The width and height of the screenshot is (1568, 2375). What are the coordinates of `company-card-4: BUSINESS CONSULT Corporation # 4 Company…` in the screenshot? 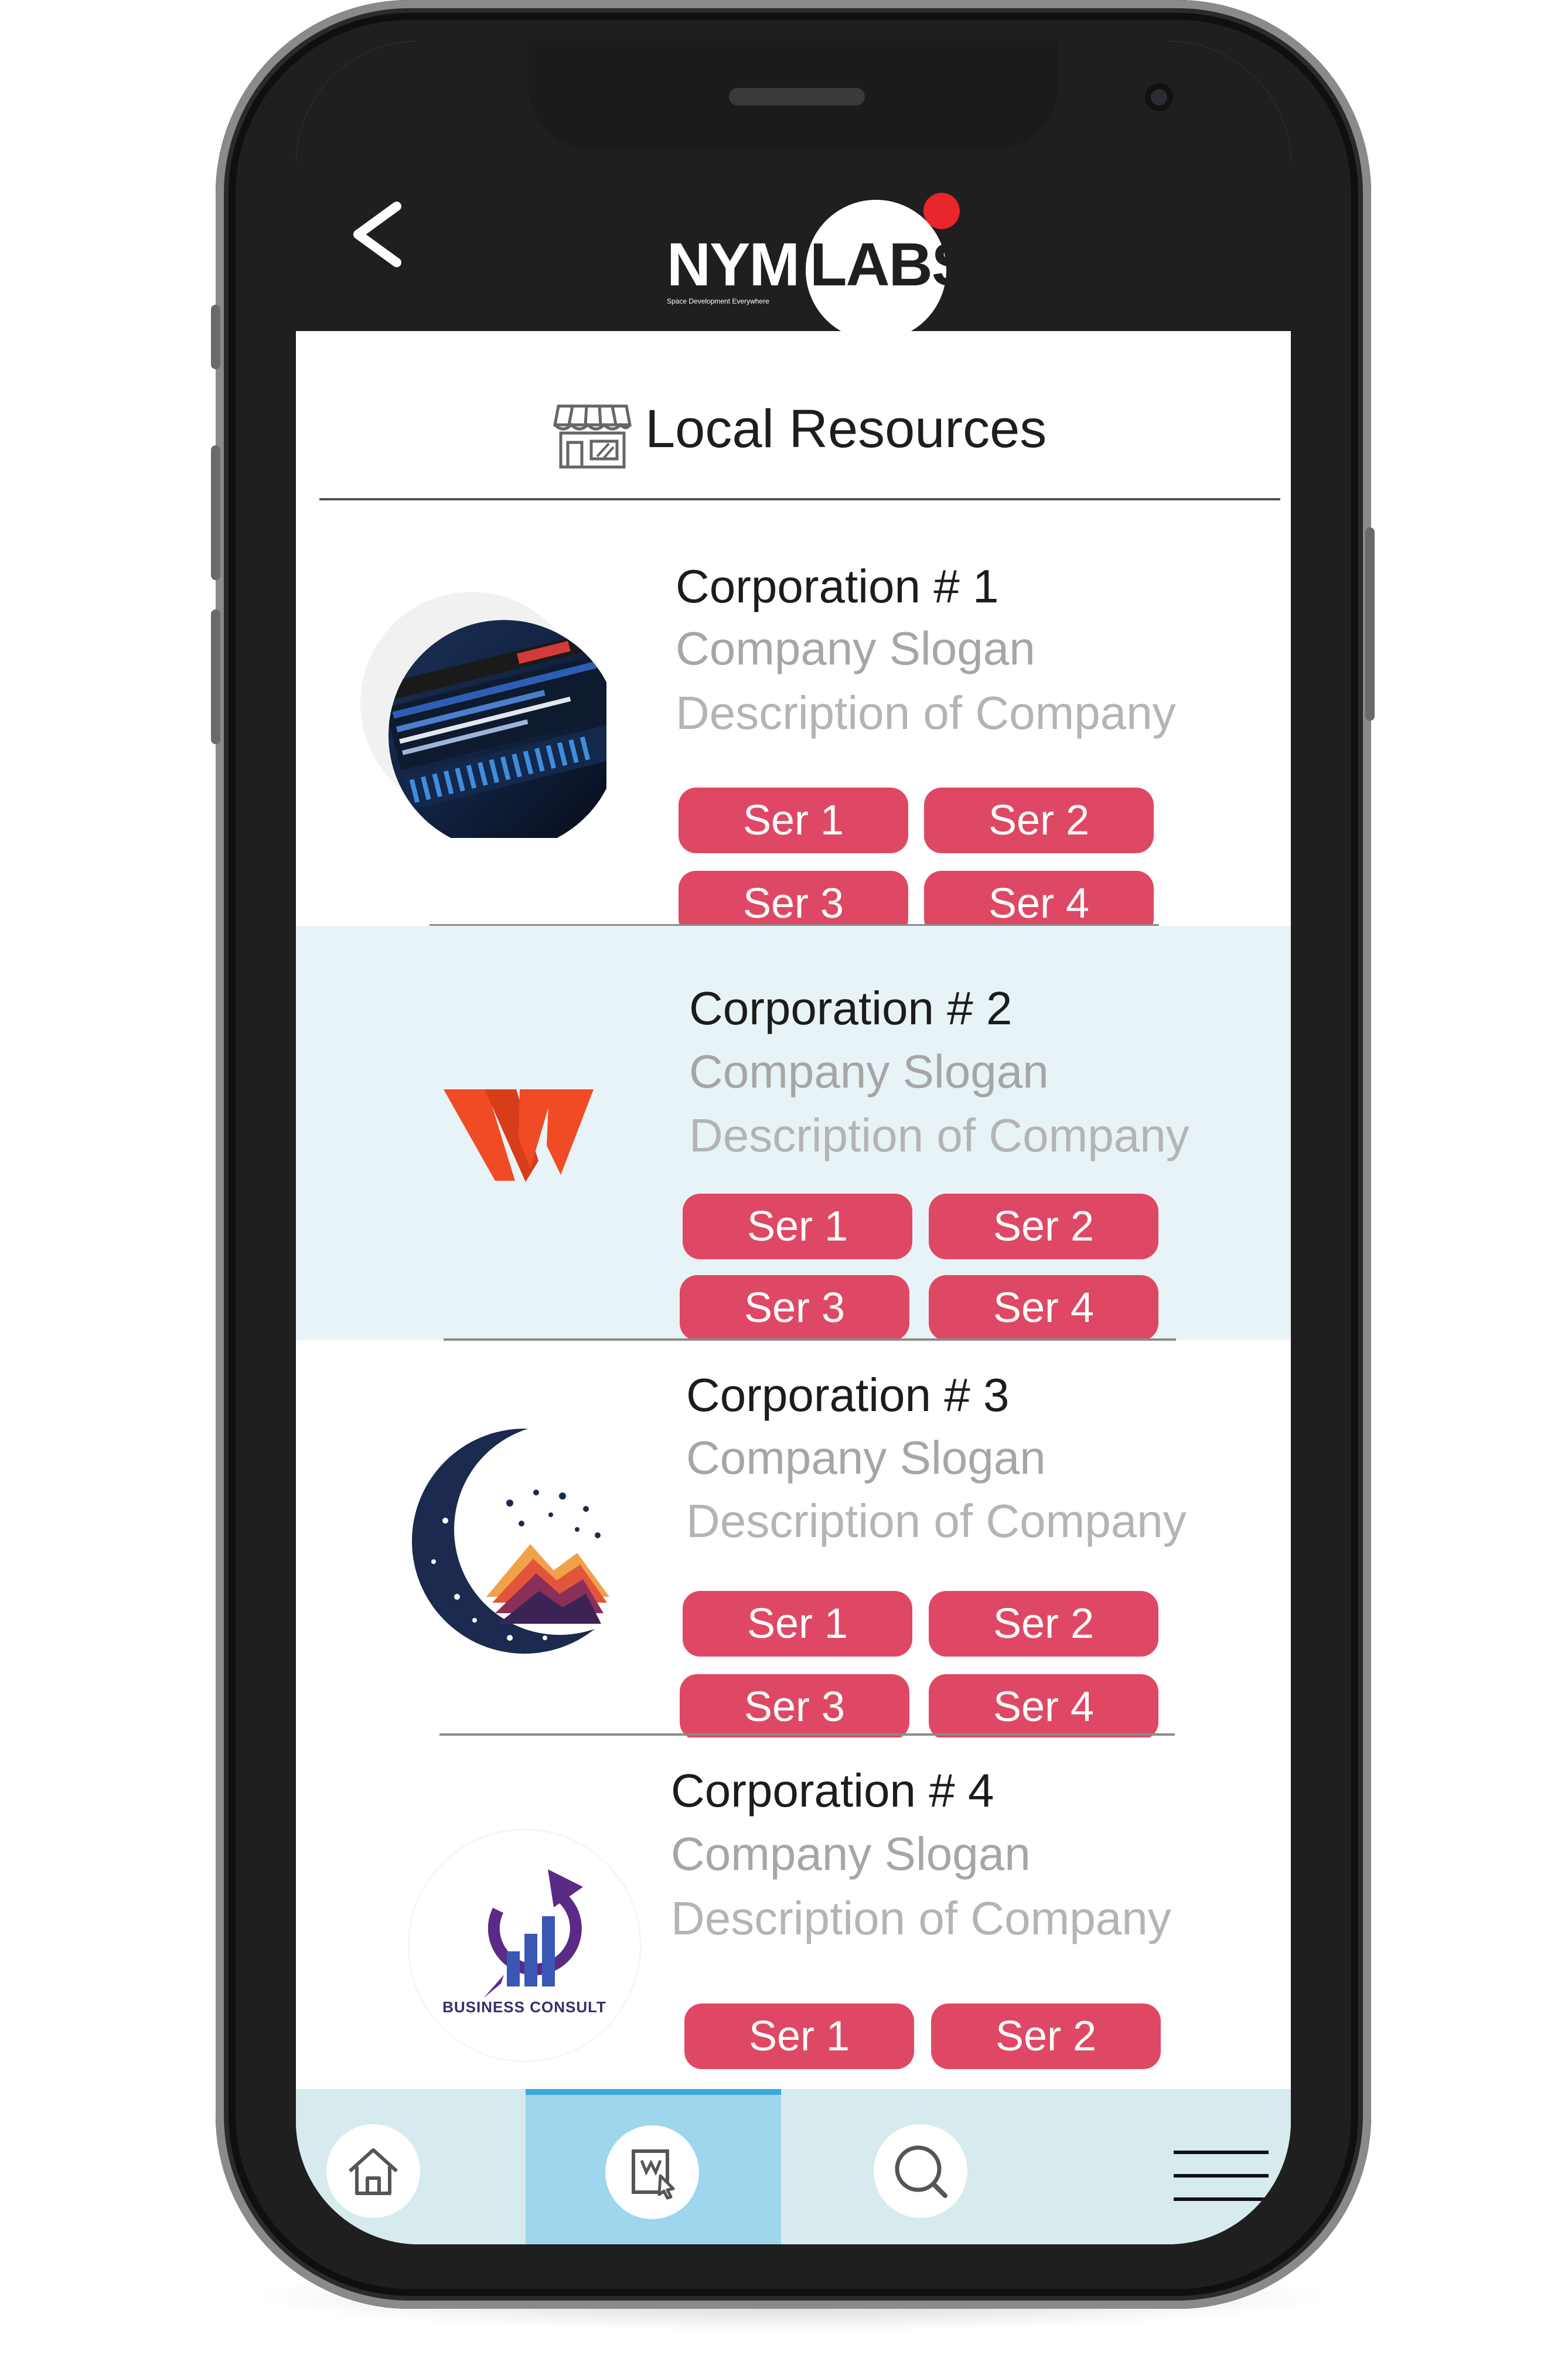 It's located at (793, 1913).